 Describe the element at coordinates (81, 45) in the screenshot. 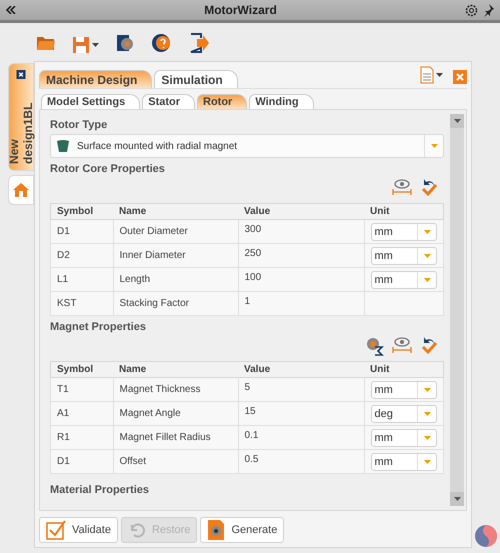

I see `save-icon` at that location.